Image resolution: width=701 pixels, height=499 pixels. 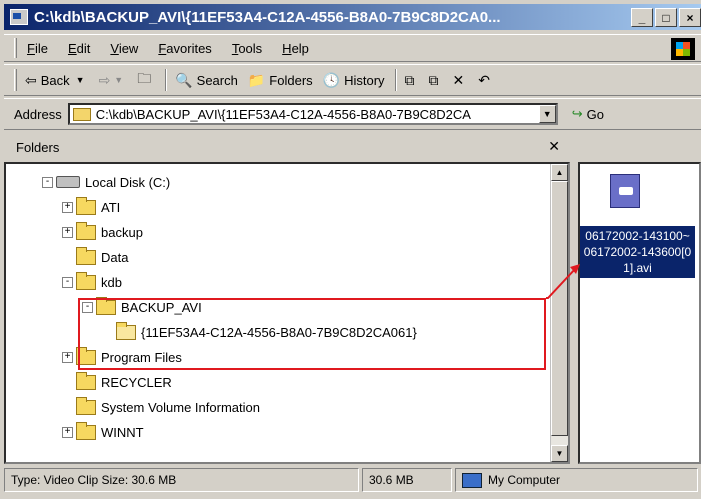 What do you see at coordinates (104, 79) in the screenshot?
I see `forward-arrow-icon: ⇨` at bounding box center [104, 79].